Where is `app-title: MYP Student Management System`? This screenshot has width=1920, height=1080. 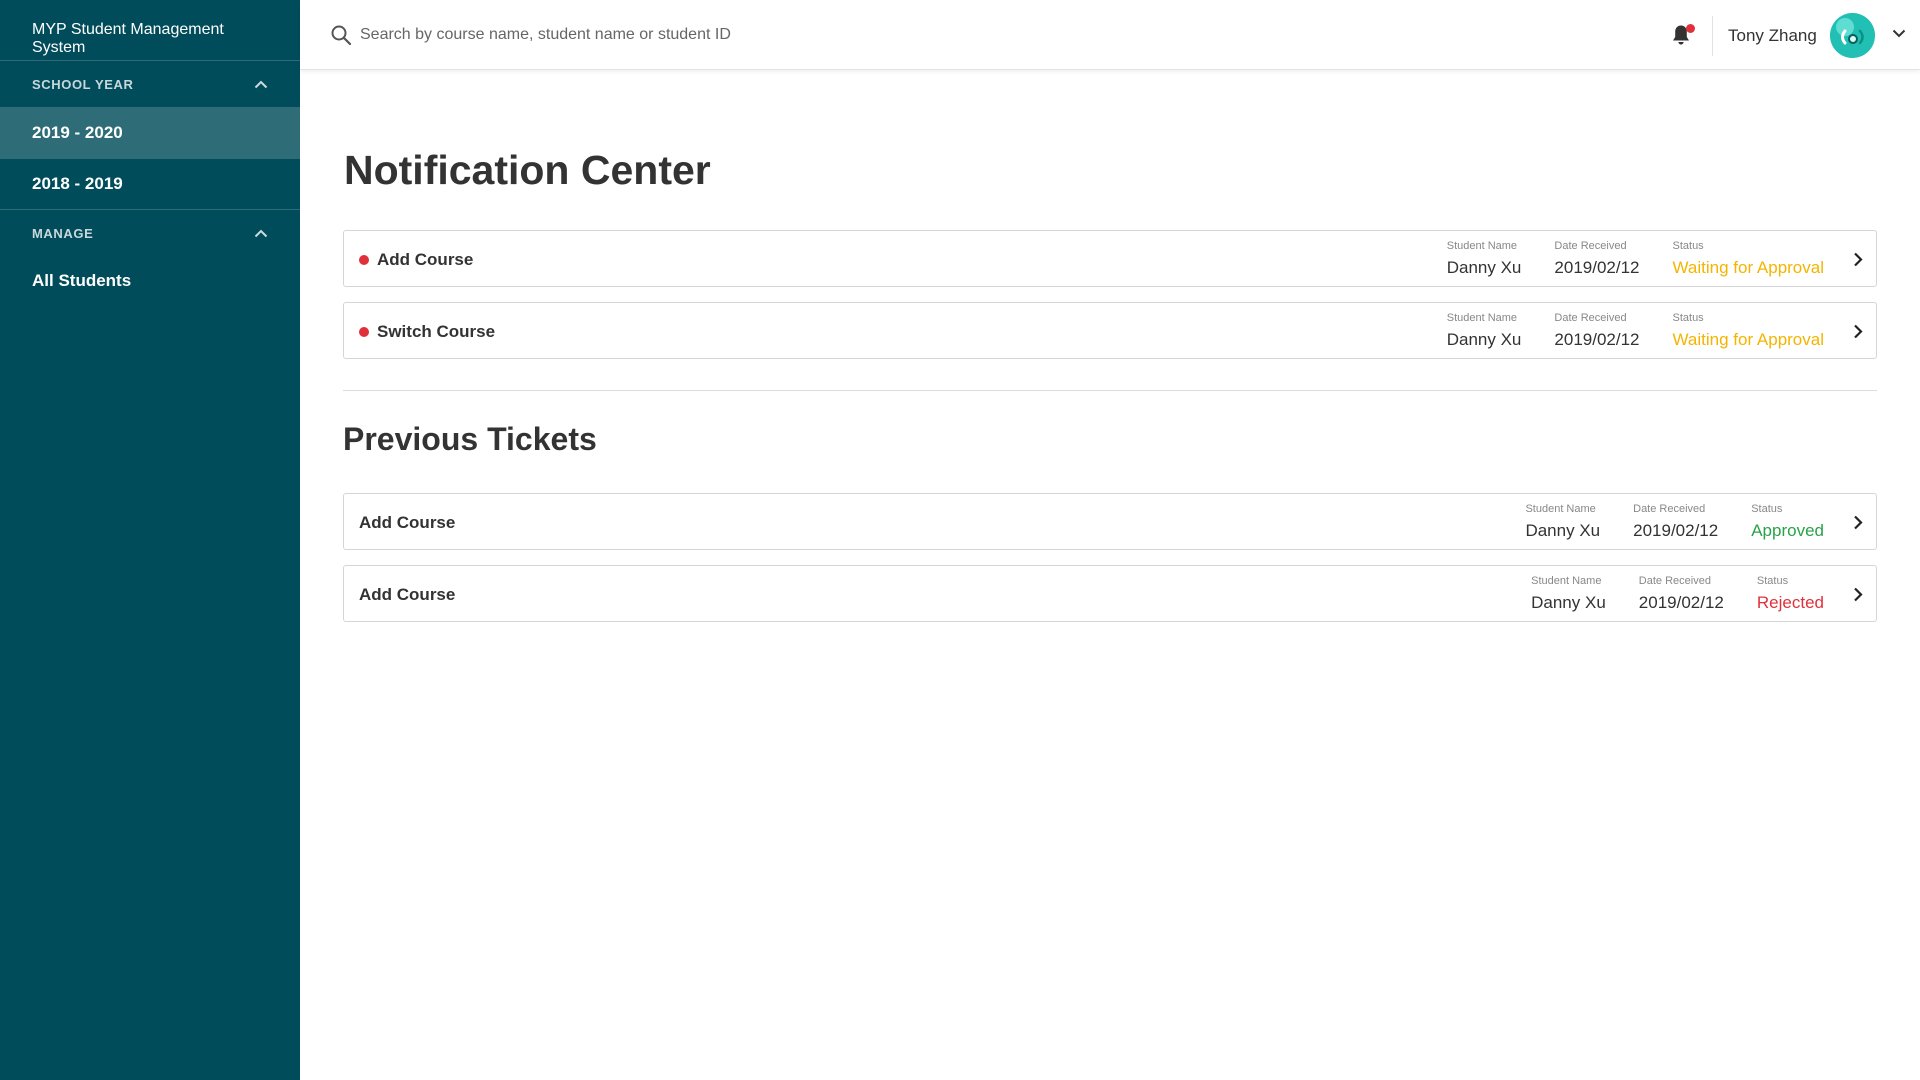 app-title: MYP Student Management System is located at coordinates (128, 38).